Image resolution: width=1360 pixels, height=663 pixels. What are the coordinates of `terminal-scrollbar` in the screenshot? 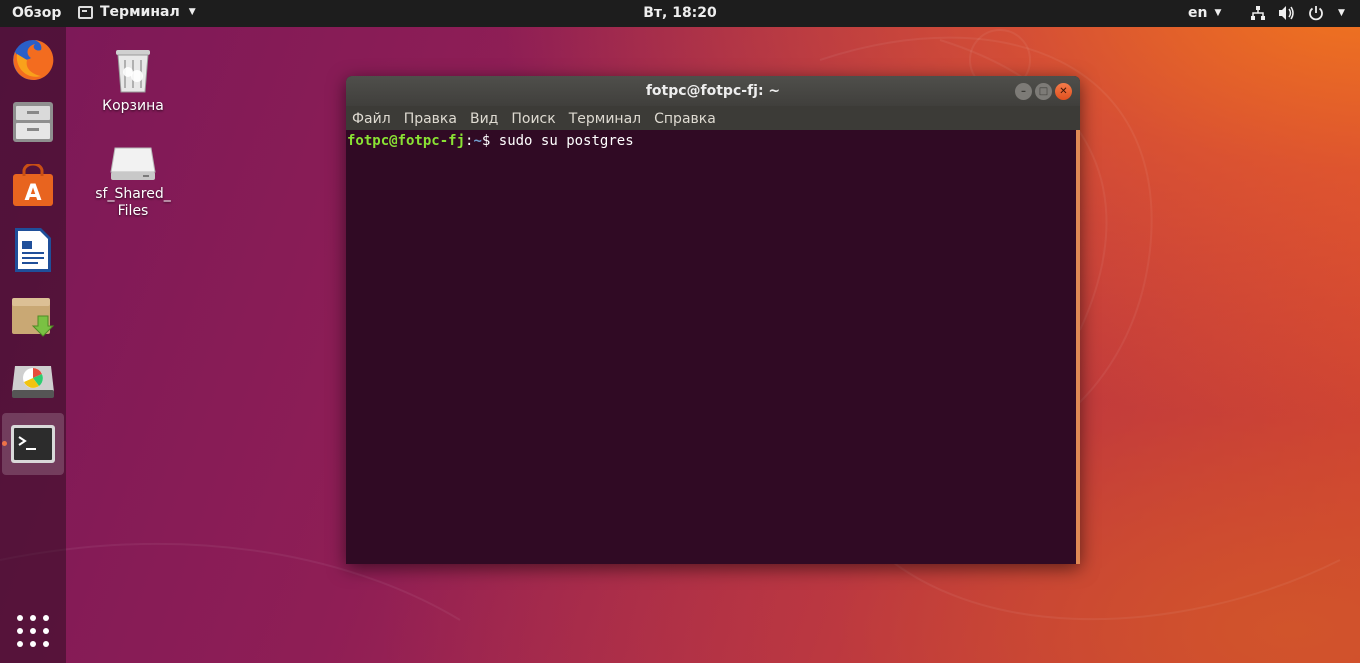 It's located at (1078, 347).